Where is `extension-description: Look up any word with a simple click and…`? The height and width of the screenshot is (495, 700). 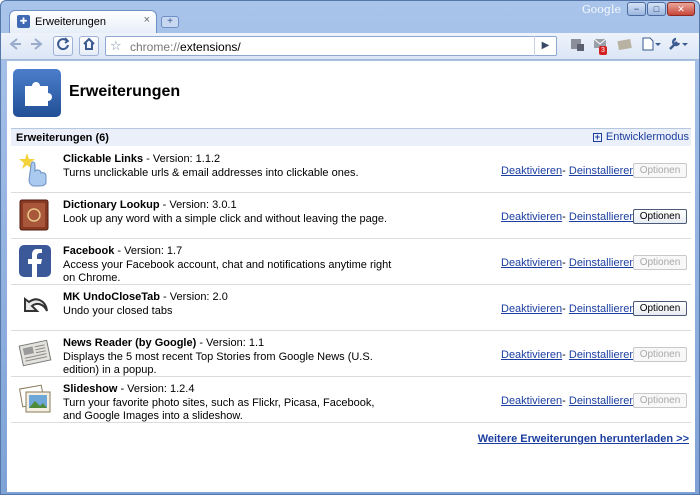 extension-description: Look up any word with a simple click and… is located at coordinates (225, 219).